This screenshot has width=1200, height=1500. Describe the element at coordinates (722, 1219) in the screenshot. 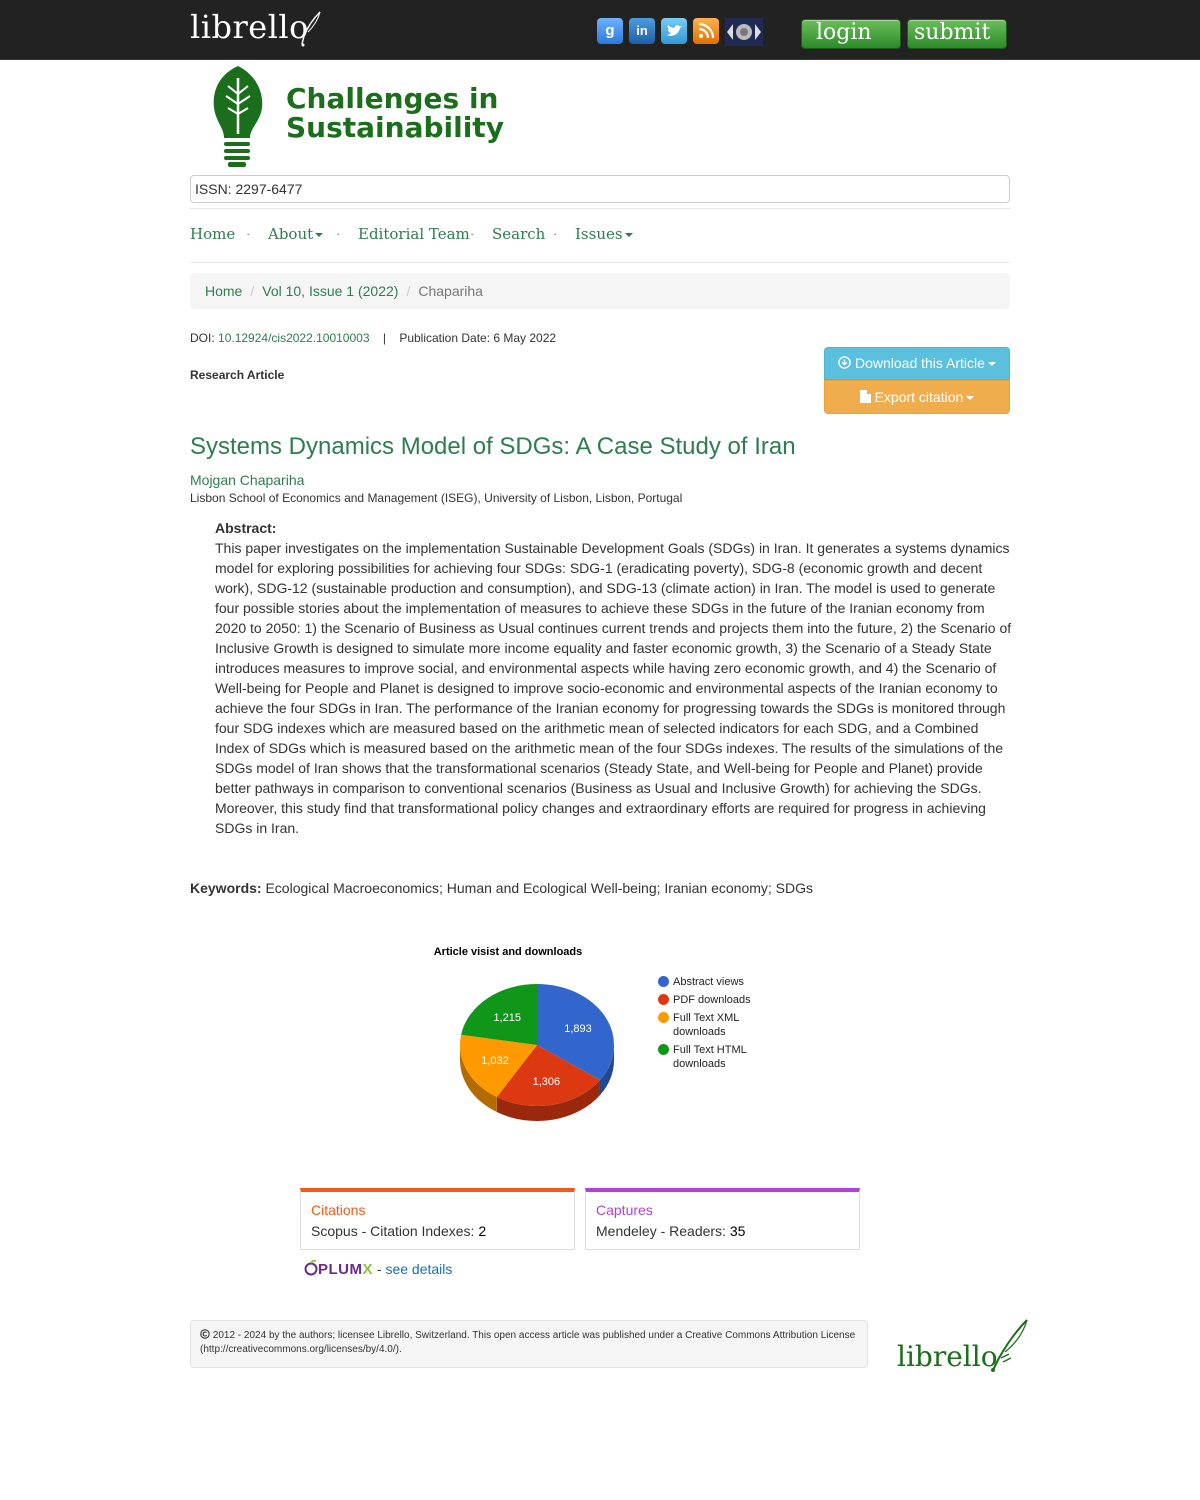

I see `captures-box: Captures Mendeley - Readers: 35` at that location.